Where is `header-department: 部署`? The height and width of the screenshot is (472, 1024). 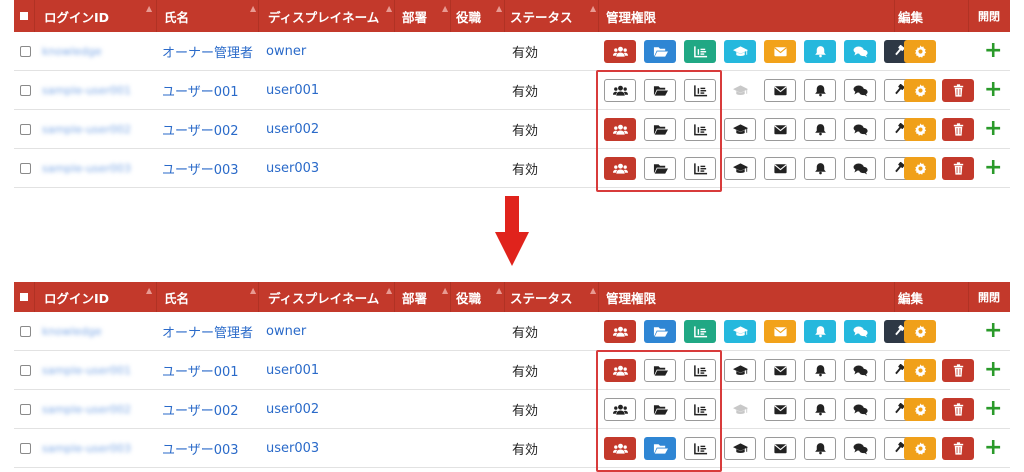 header-department: 部署 is located at coordinates (414, 16).